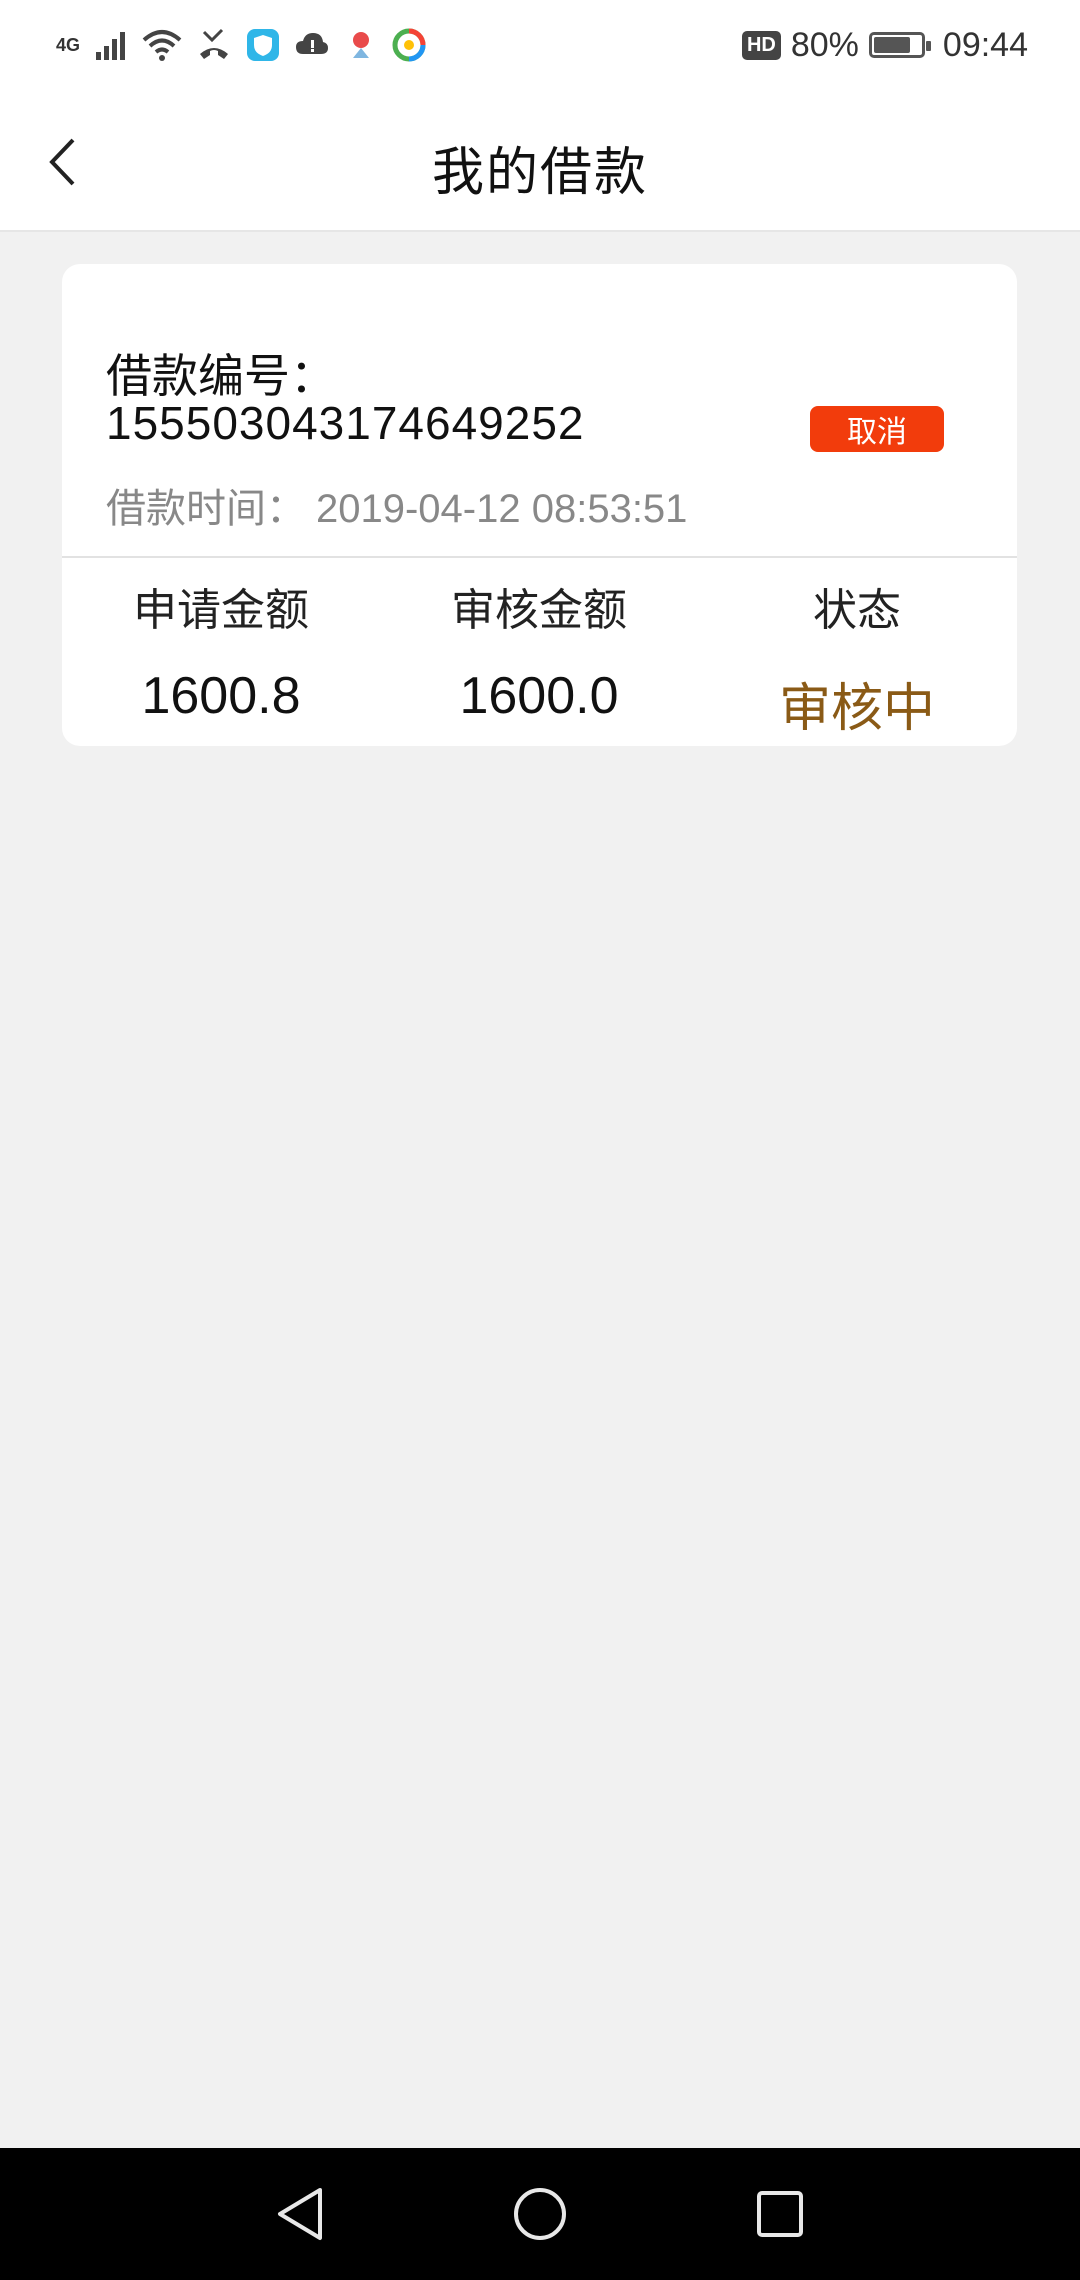 The height and width of the screenshot is (2280, 1080). I want to click on page-title: 我的借款, so click(539, 173).